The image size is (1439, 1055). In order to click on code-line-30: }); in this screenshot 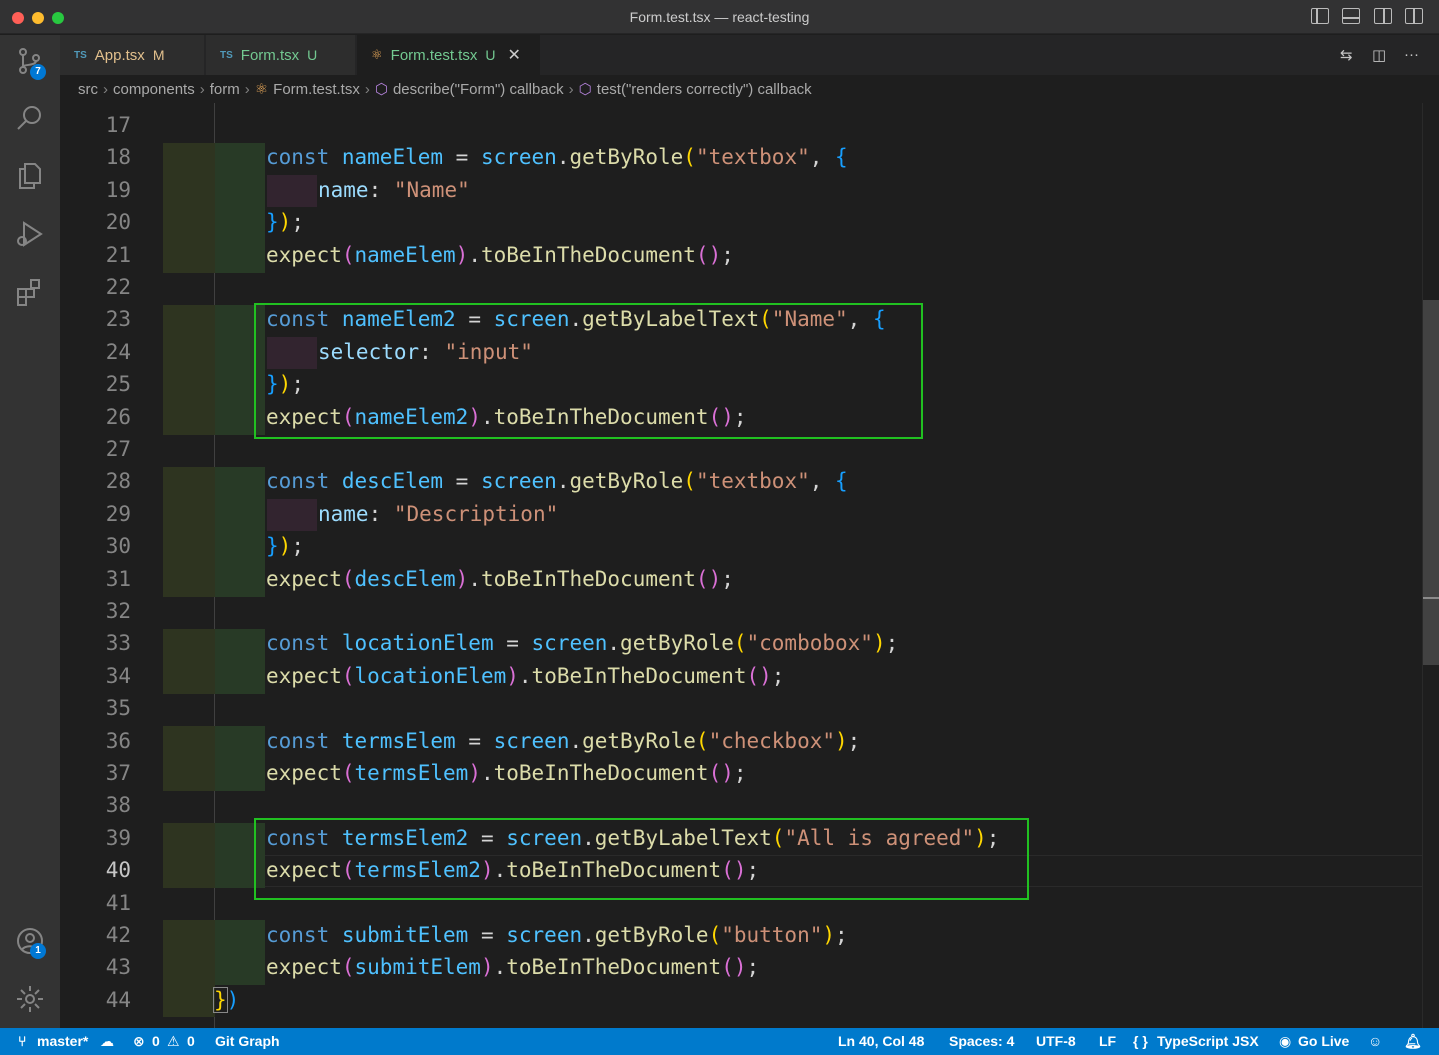, I will do `click(285, 546)`.